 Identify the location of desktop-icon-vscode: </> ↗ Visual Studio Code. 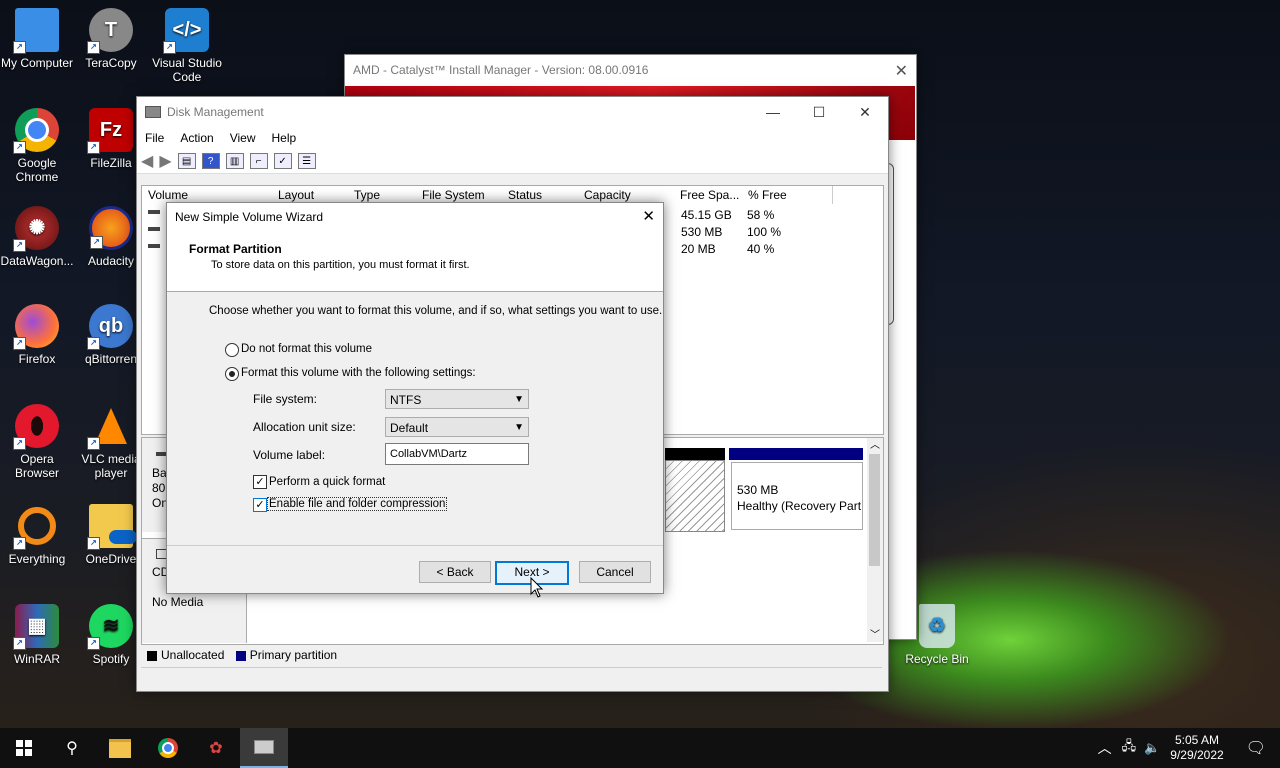
(187, 46).